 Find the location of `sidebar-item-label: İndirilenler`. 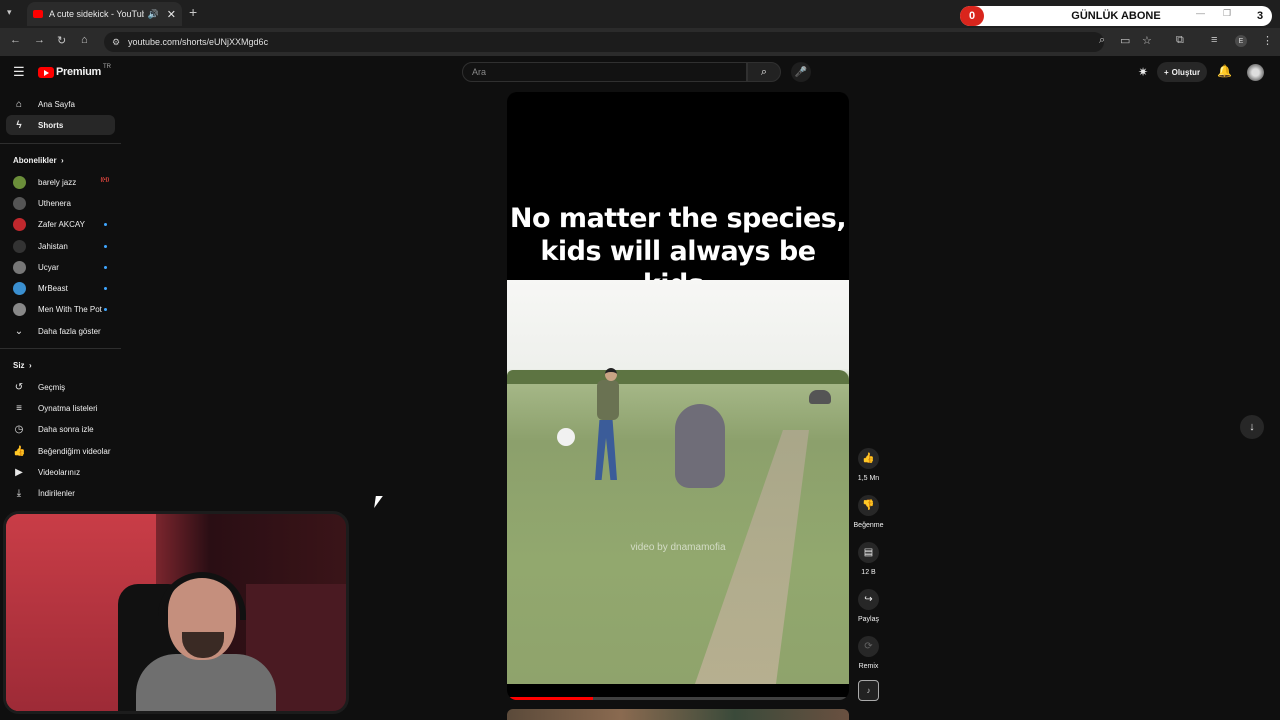

sidebar-item-label: İndirilenler is located at coordinates (56, 493).